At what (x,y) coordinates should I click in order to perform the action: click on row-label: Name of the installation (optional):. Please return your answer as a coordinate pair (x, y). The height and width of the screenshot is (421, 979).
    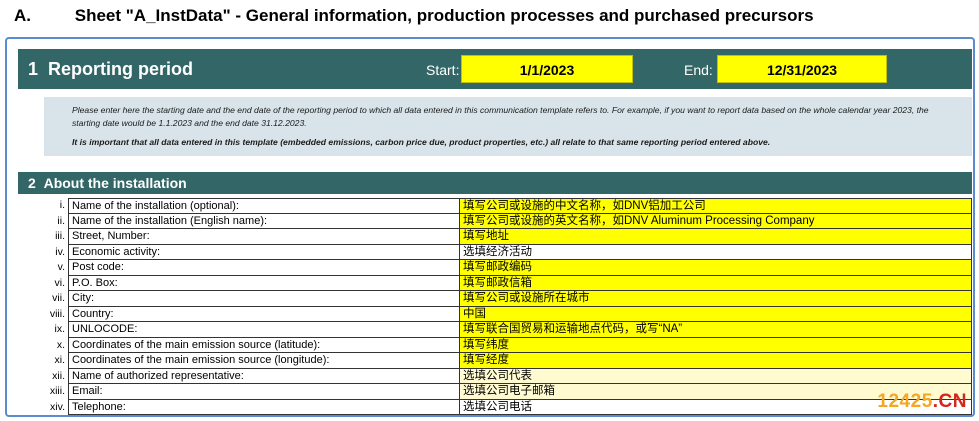
    Looking at the image, I should click on (263, 206).